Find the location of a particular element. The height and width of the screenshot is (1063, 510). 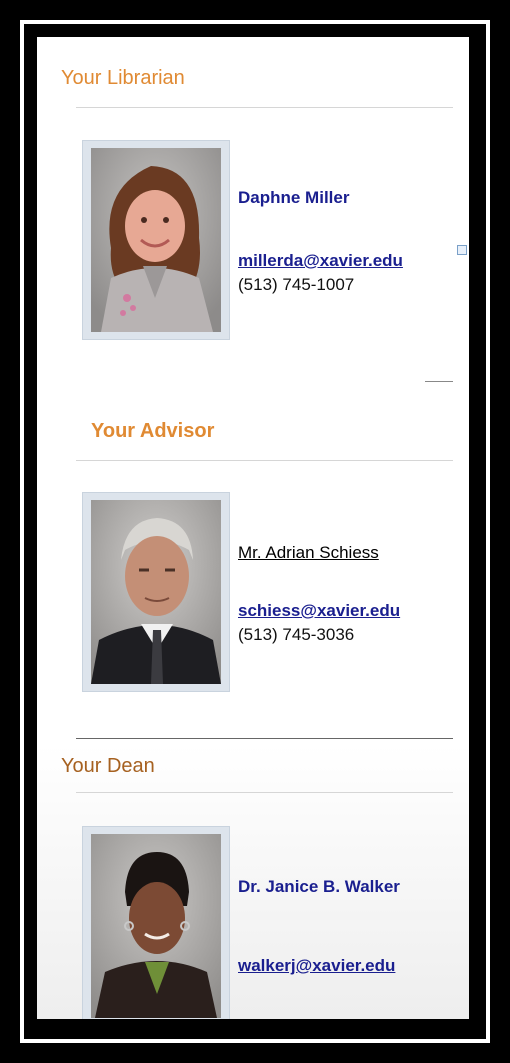

advisor-photo is located at coordinates (156, 592).